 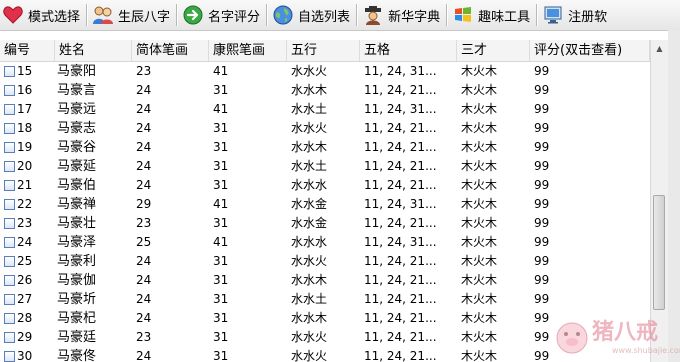 I want to click on cell-number: 28, so click(x=27, y=318).